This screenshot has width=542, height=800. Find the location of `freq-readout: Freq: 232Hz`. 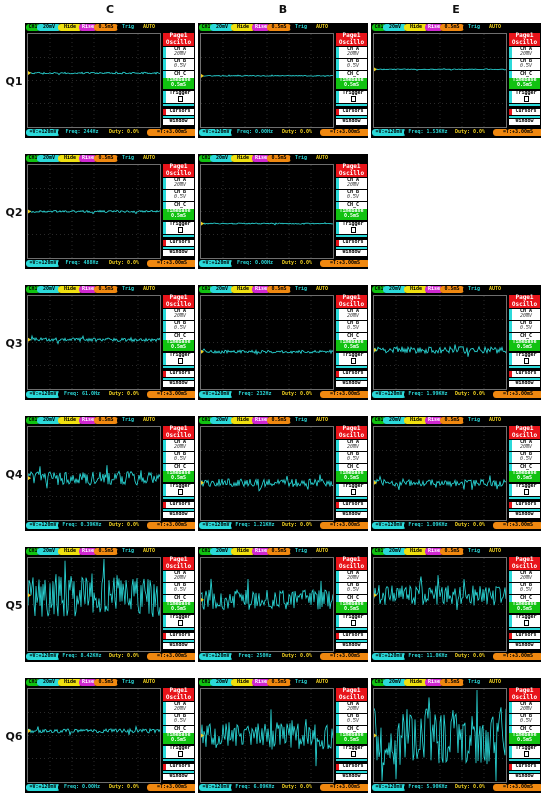

freq-readout: Freq: 232Hz is located at coordinates (255, 394).